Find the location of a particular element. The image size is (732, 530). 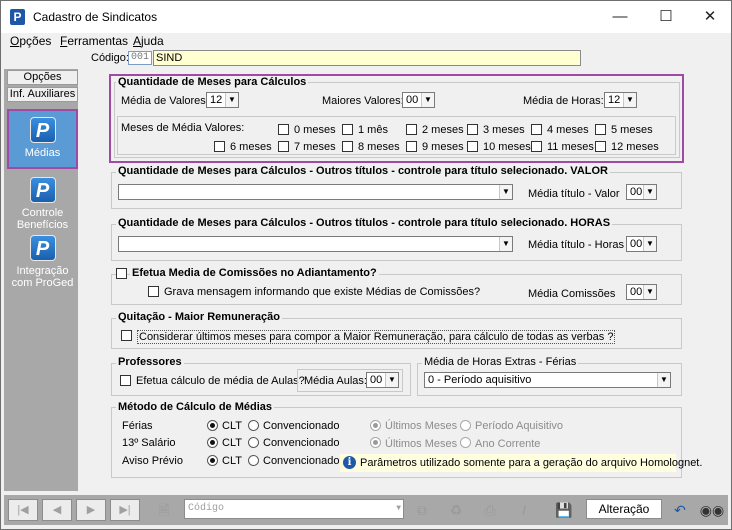

media-titulo-horas-select: 00 ▼ is located at coordinates (641, 244).